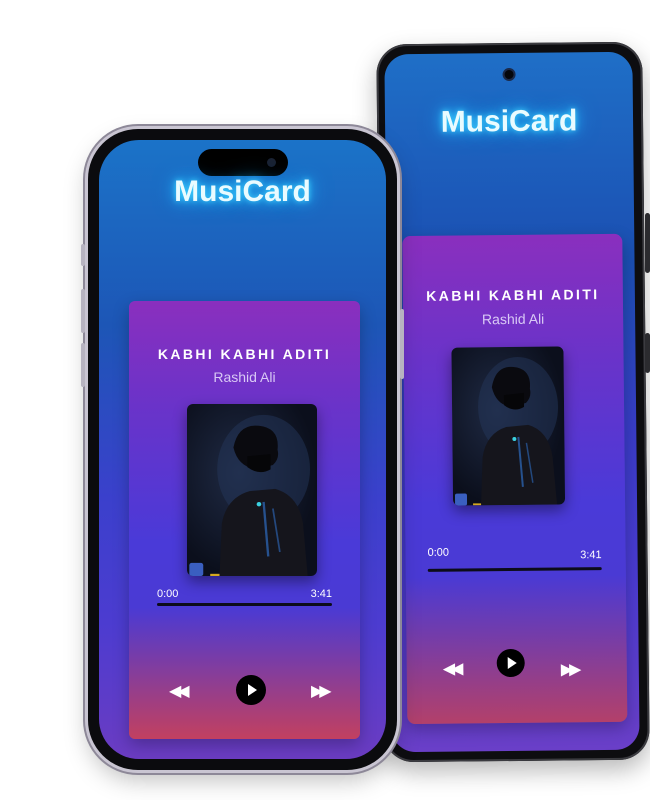 The image size is (650, 800). What do you see at coordinates (83, 255) in the screenshot?
I see `iphone-silent-switch` at bounding box center [83, 255].